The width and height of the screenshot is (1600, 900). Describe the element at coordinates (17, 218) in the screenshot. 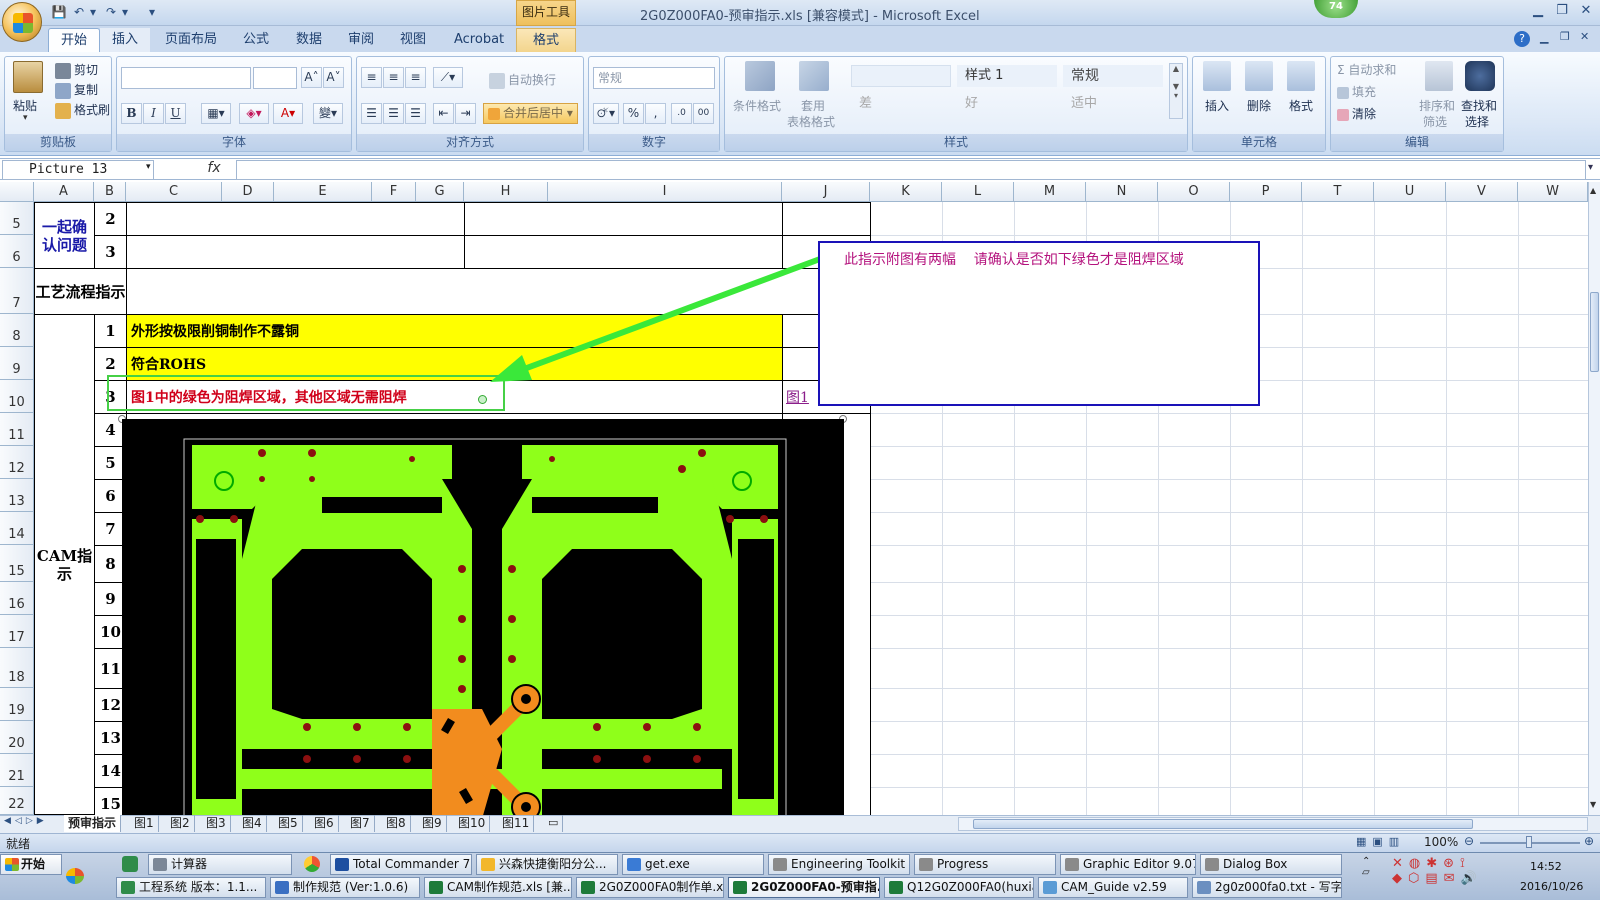

I see `row-header: 5` at that location.